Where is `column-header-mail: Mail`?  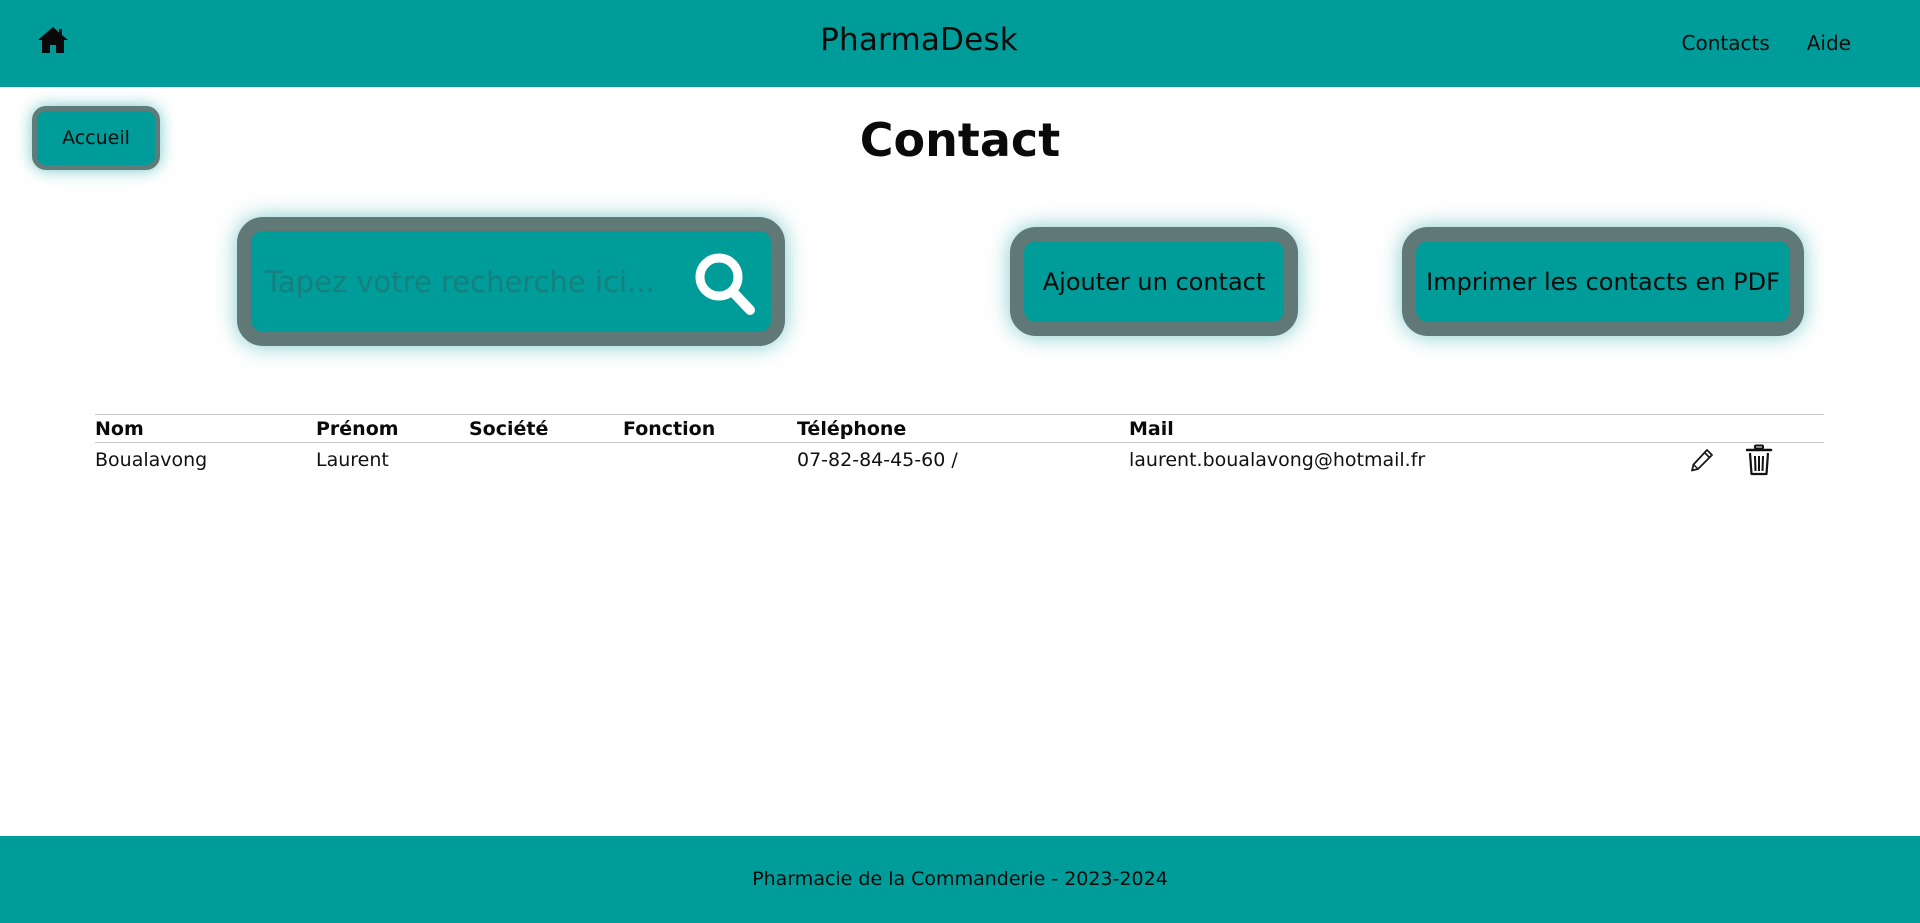 column-header-mail: Mail is located at coordinates (1151, 428).